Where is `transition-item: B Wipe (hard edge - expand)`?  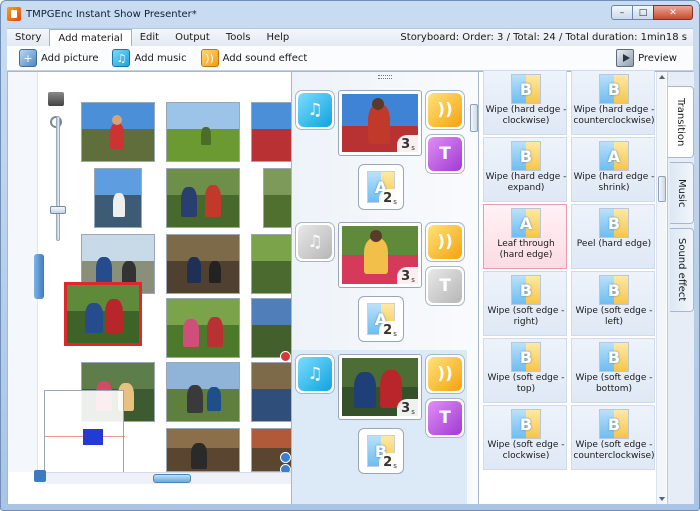 transition-item: B Wipe (hard edge - expand) is located at coordinates (525, 169).